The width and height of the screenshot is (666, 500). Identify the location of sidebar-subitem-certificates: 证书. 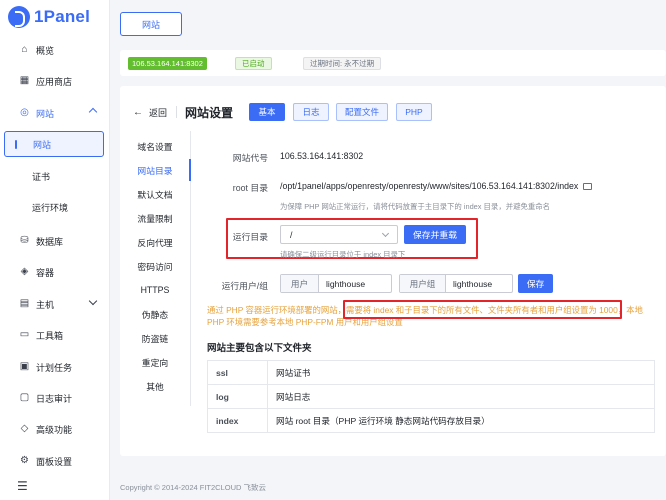
(55, 176).